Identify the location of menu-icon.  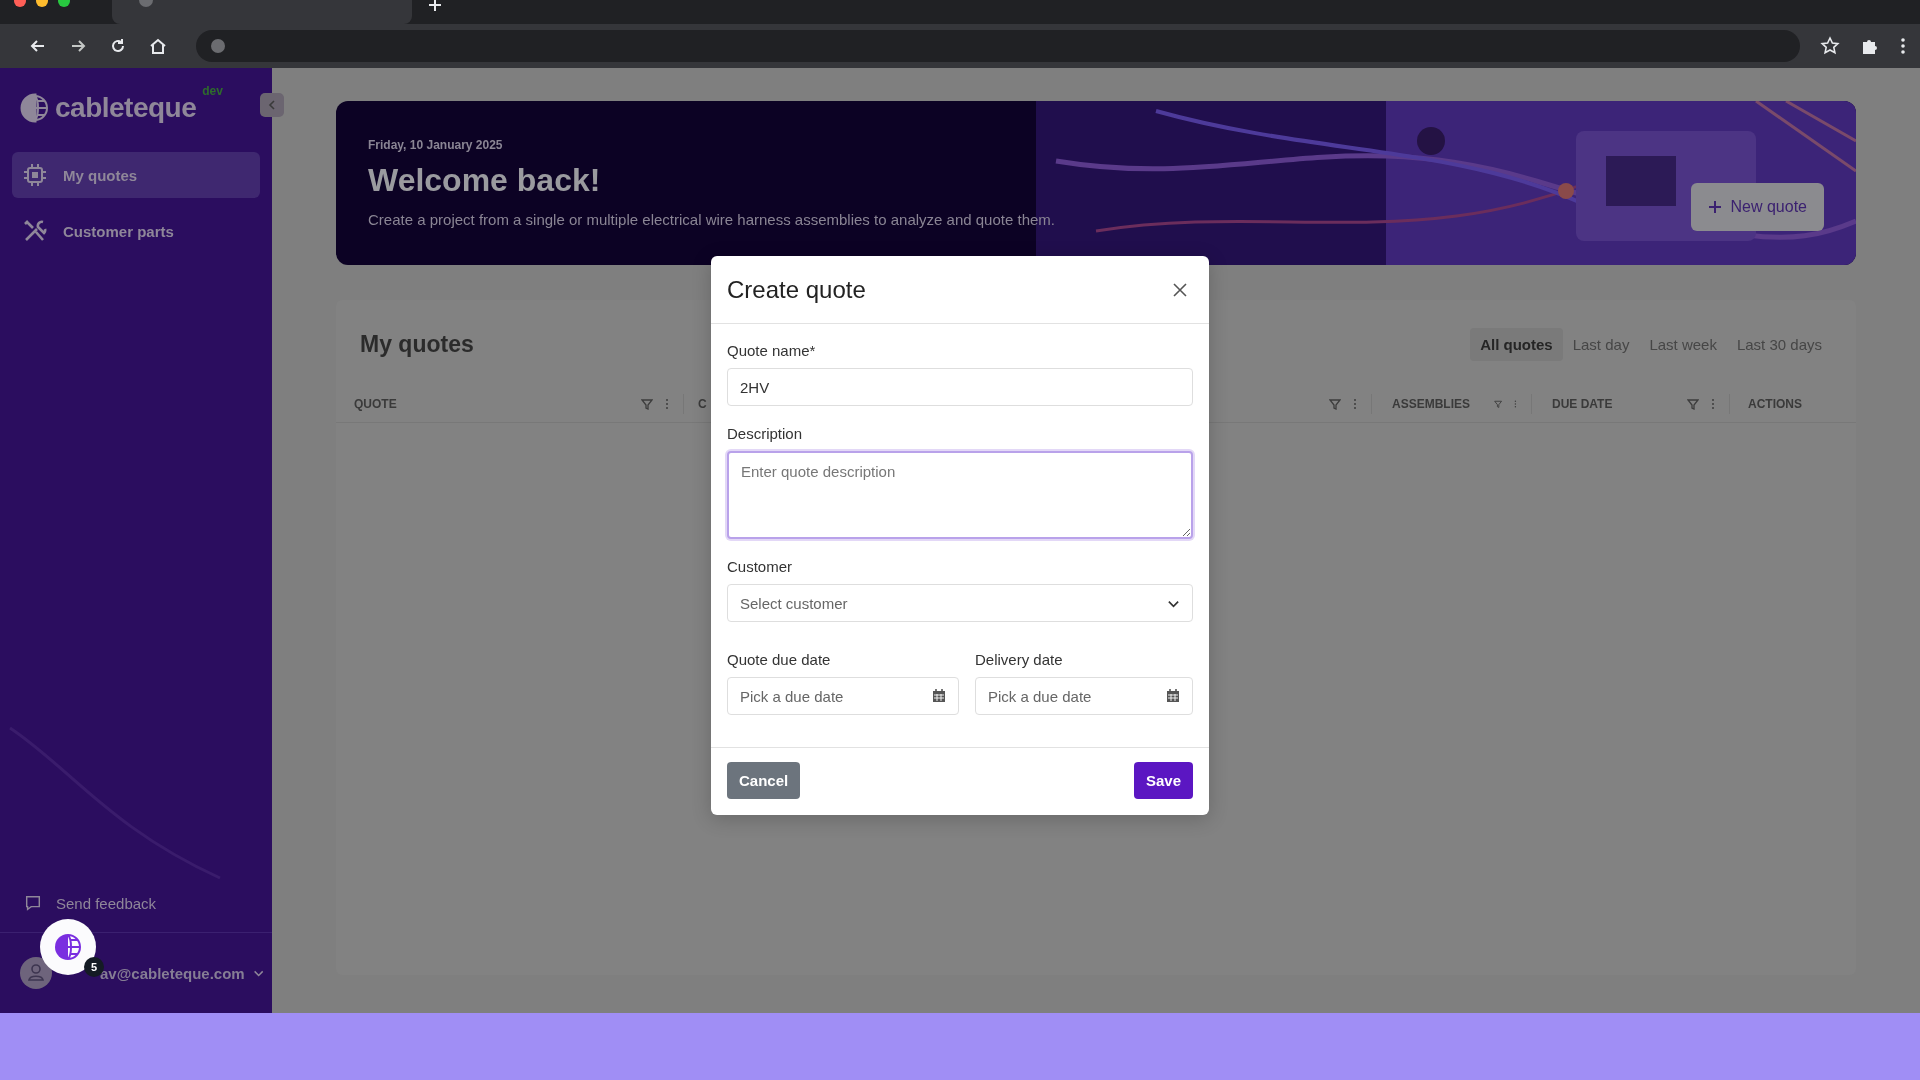
(1903, 46).